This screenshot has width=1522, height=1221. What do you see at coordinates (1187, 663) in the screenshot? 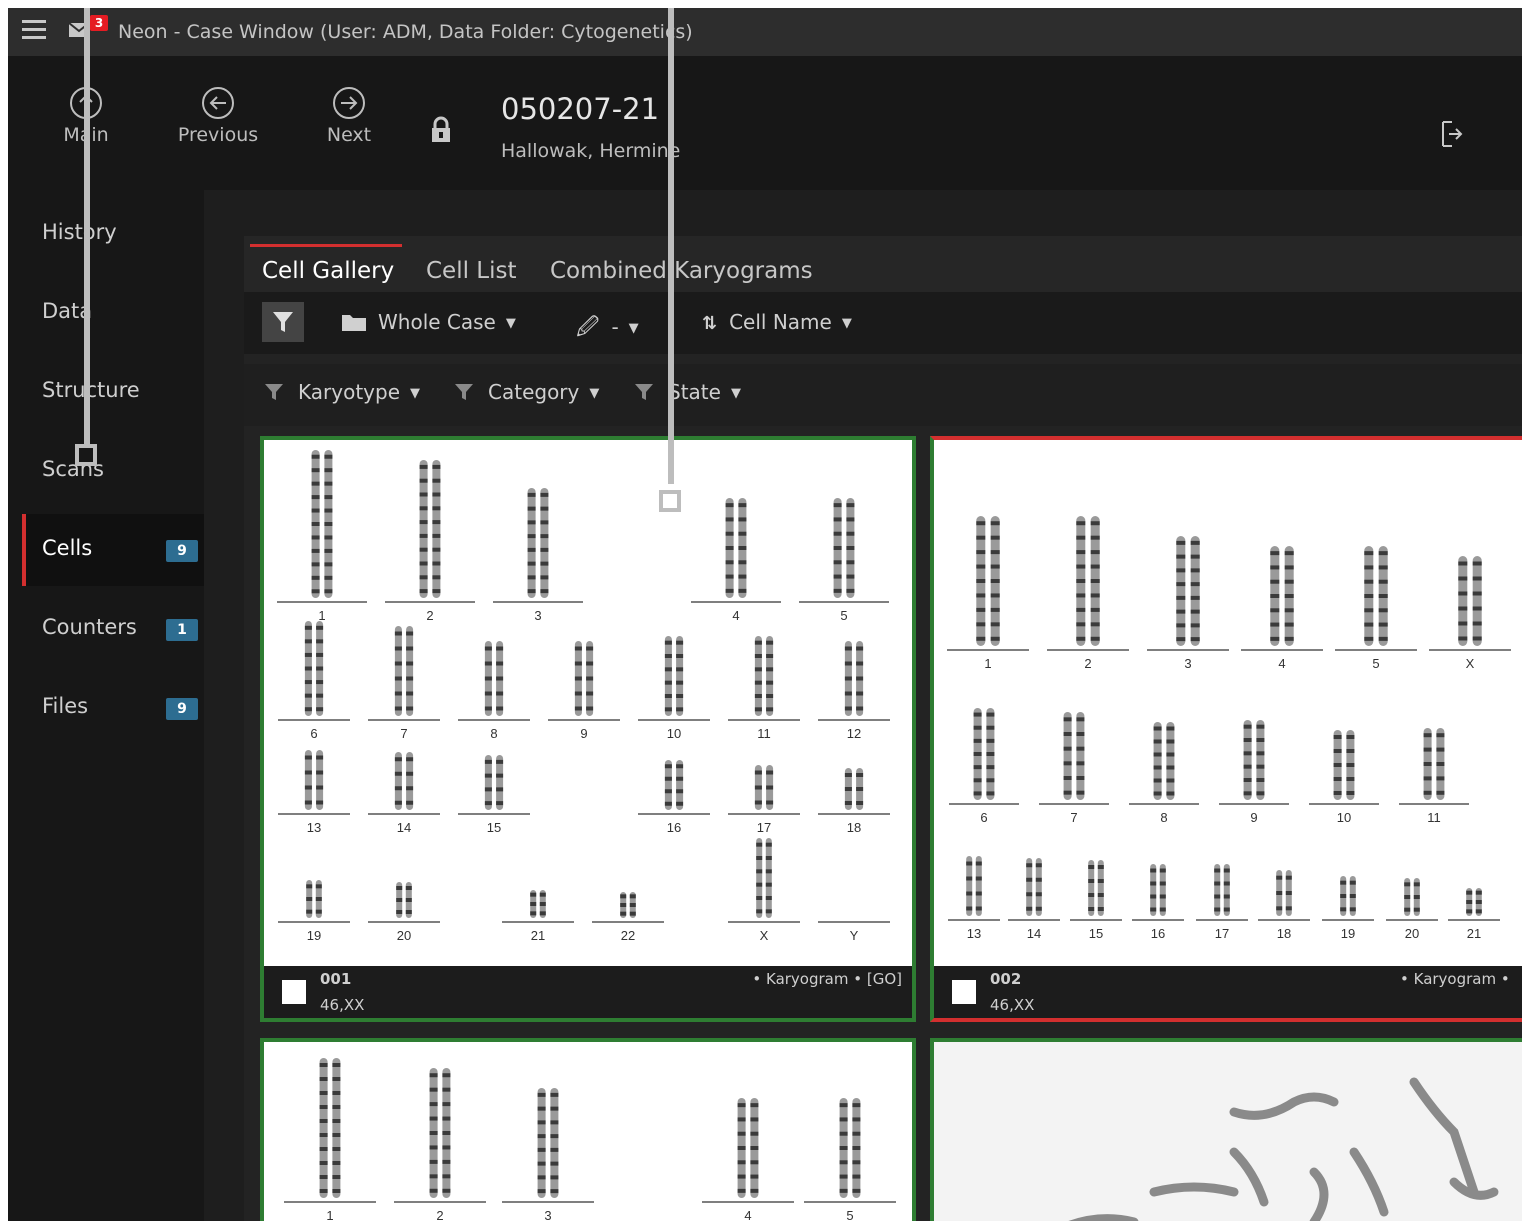
I see `chromosome-label: 3` at bounding box center [1187, 663].